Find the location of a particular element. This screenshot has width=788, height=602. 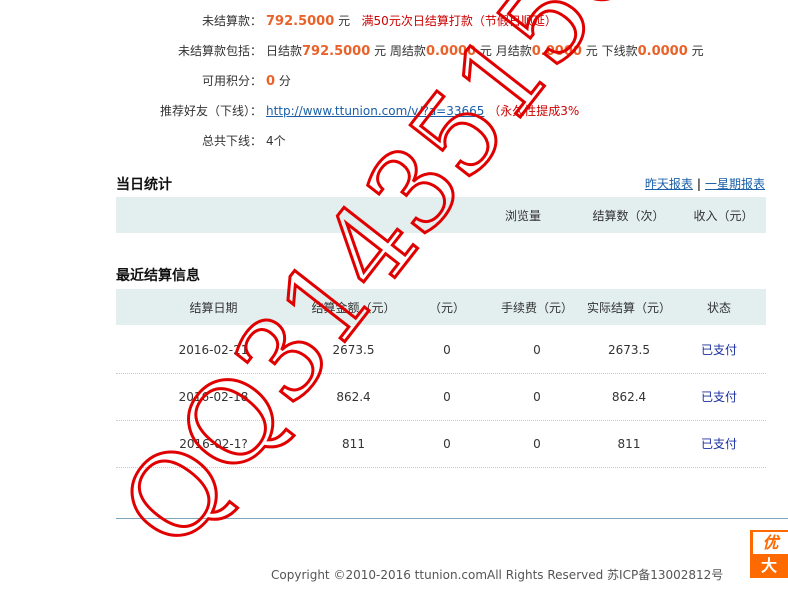

total-downline-label: 总共下线： is located at coordinates (231, 141).